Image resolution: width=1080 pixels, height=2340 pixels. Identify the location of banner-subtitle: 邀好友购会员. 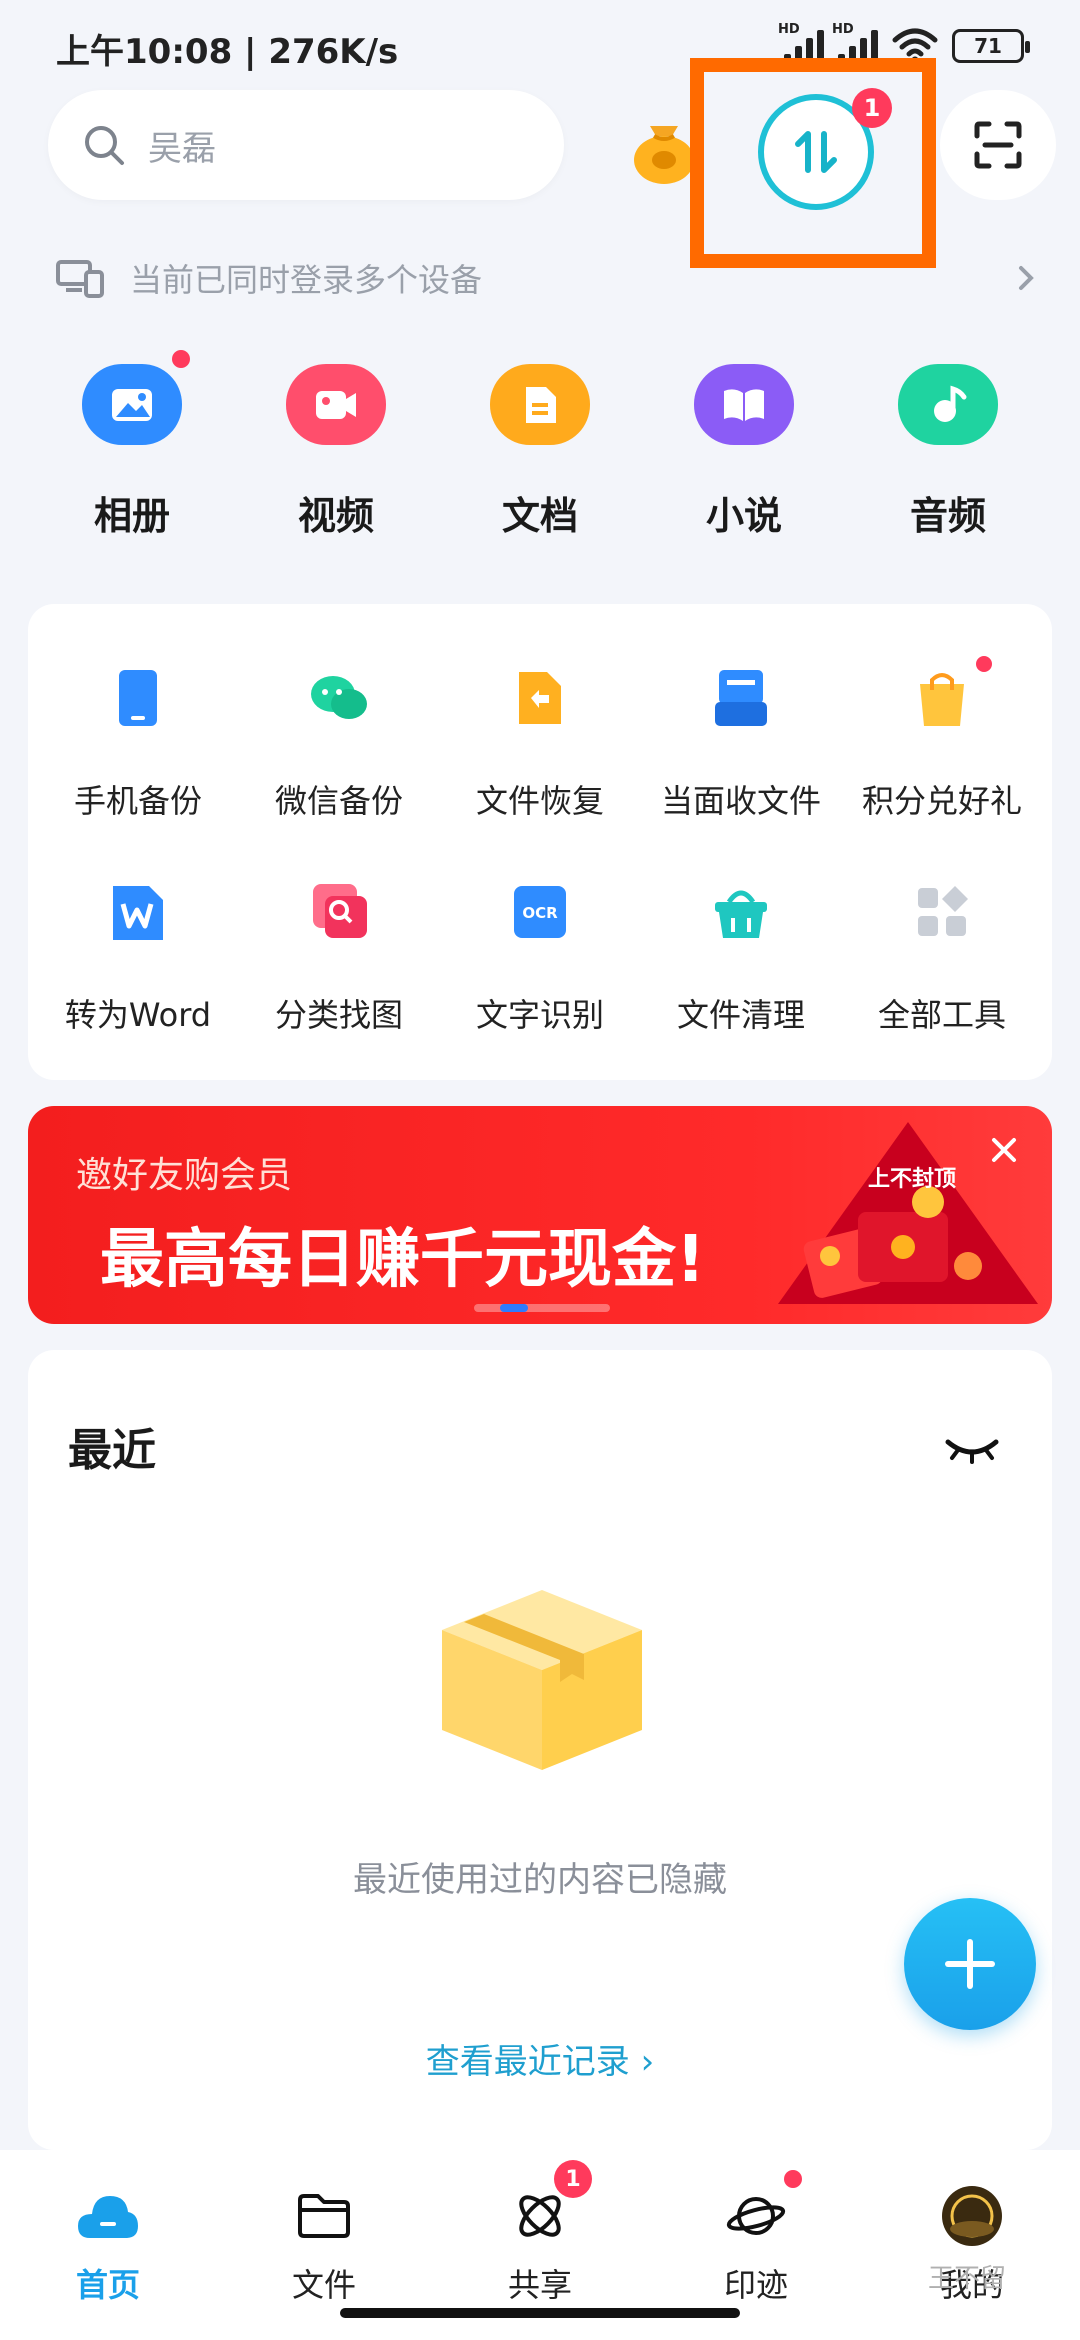
(184, 1175).